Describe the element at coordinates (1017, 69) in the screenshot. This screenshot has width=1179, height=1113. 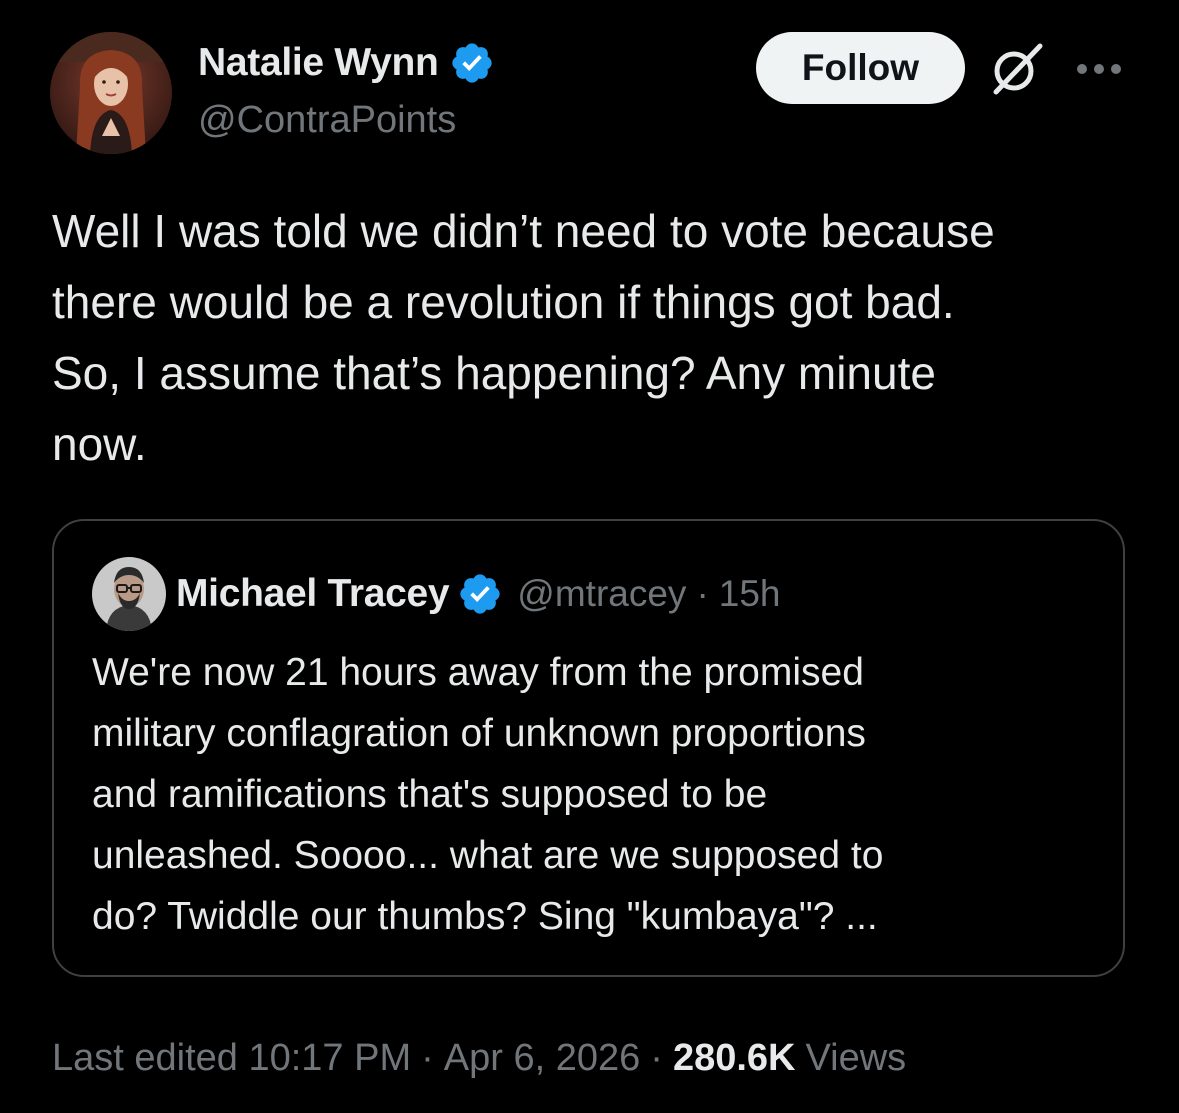
I see `grok-icon` at that location.